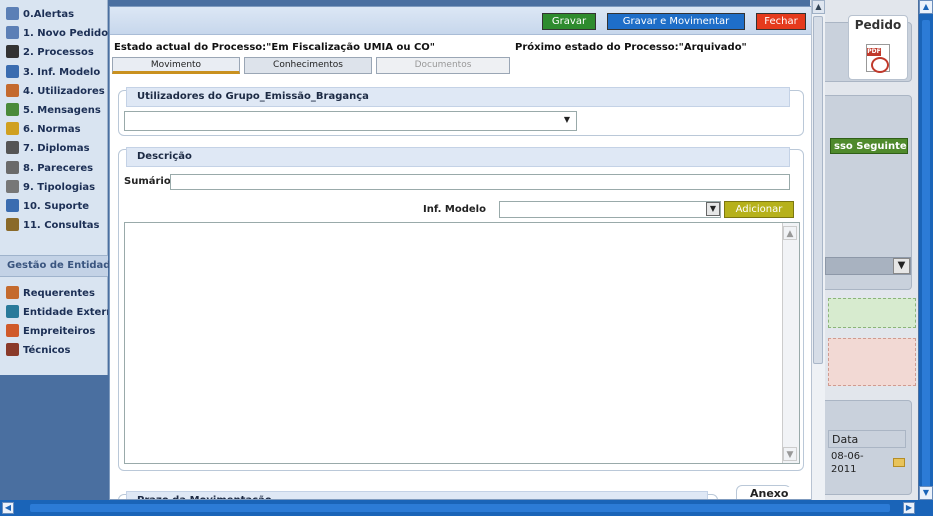 Image resolution: width=933 pixels, height=516 pixels. I want to click on sidebar-item: 7. Diplomas, so click(57, 149).